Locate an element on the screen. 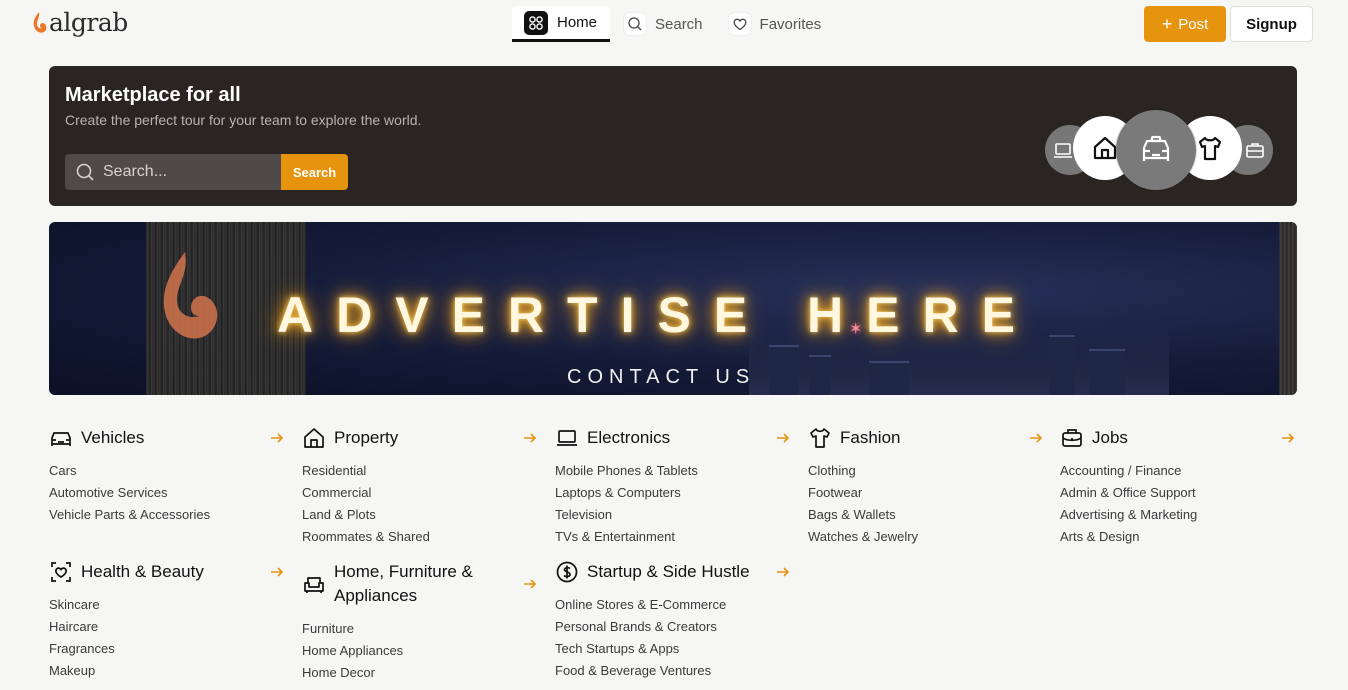  category-title: Fashion is located at coordinates (870, 437).